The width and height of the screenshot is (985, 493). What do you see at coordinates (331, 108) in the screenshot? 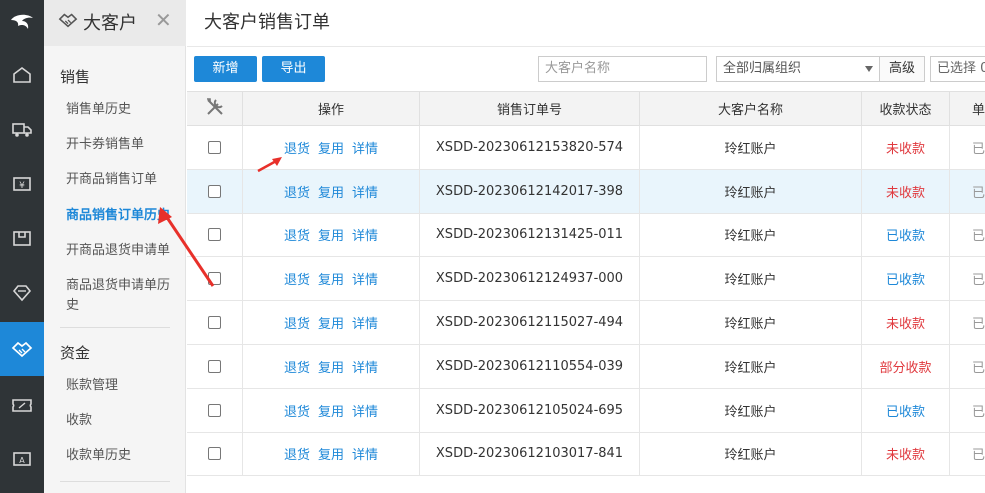
I see `column-header-actions: 操作` at bounding box center [331, 108].